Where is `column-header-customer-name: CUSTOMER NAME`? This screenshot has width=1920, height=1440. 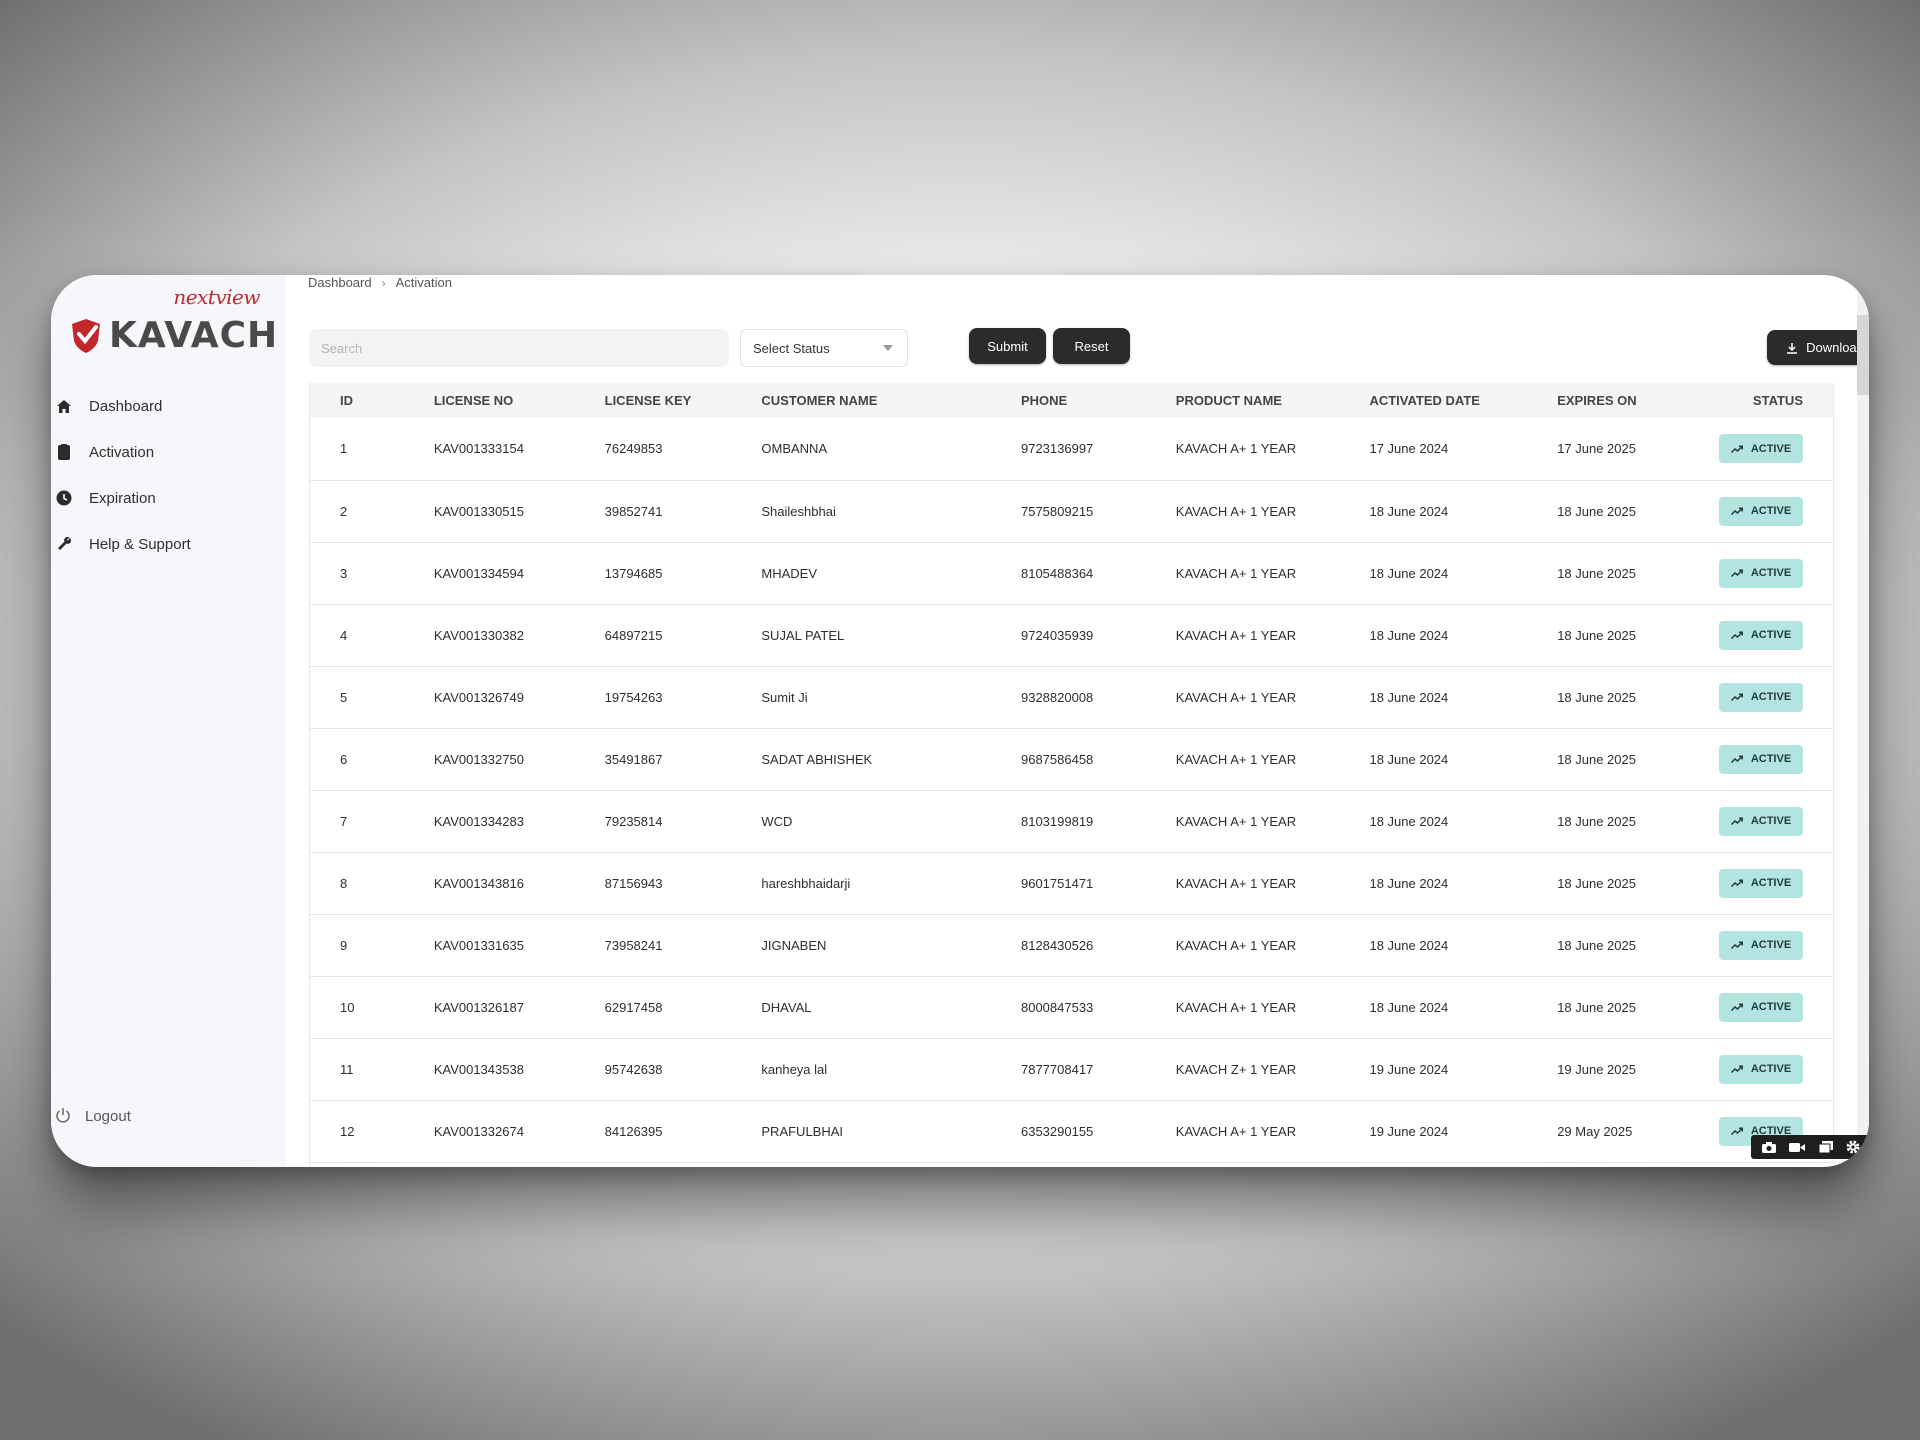 column-header-customer-name: CUSTOMER NAME is located at coordinates (890, 400).